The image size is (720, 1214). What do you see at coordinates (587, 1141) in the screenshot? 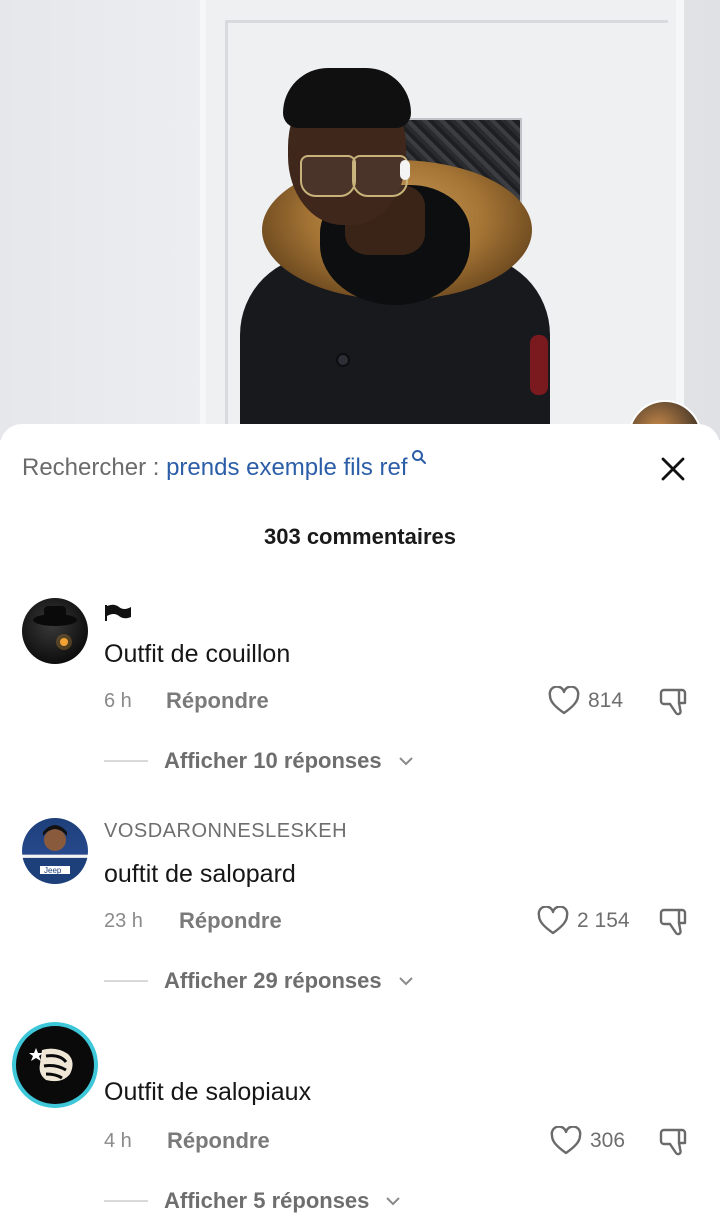
I see `like-button: 306` at bounding box center [587, 1141].